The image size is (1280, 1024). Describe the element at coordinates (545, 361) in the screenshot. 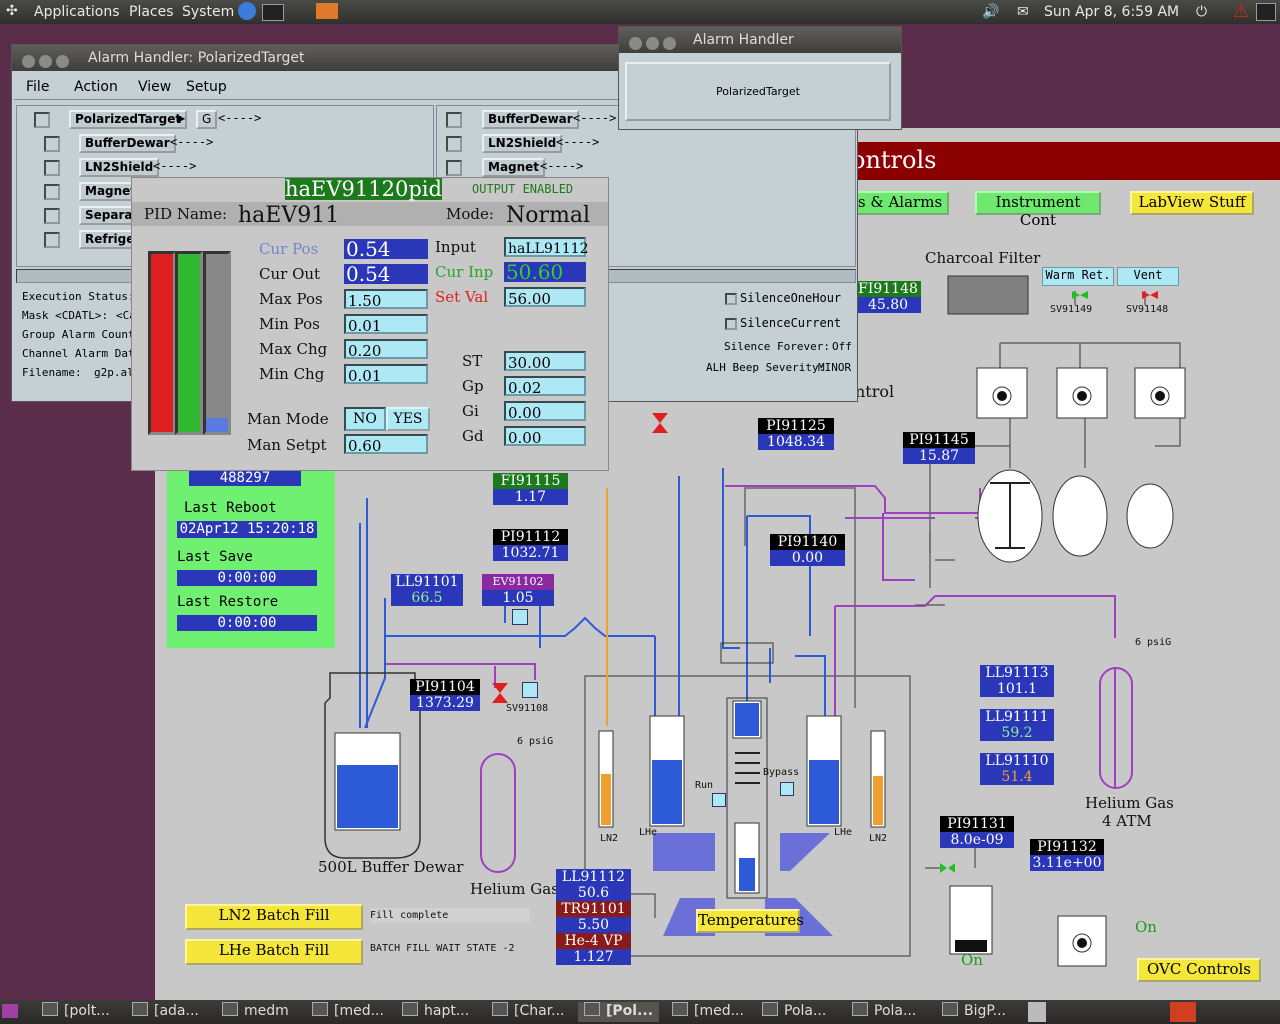

I see `st-input: 30.00` at that location.